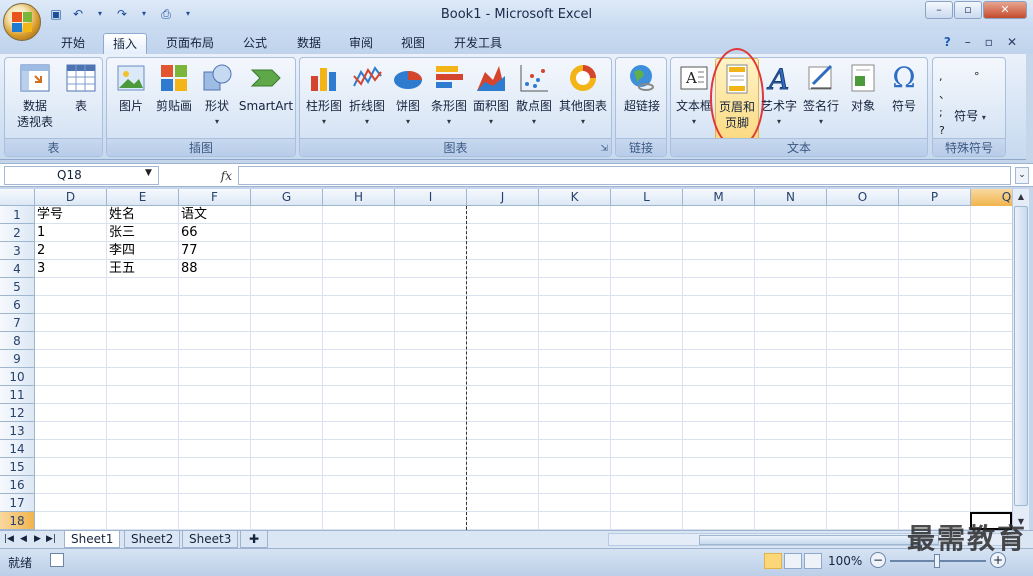 This screenshot has width=1033, height=576. I want to click on row-header-15: 15, so click(17, 467).